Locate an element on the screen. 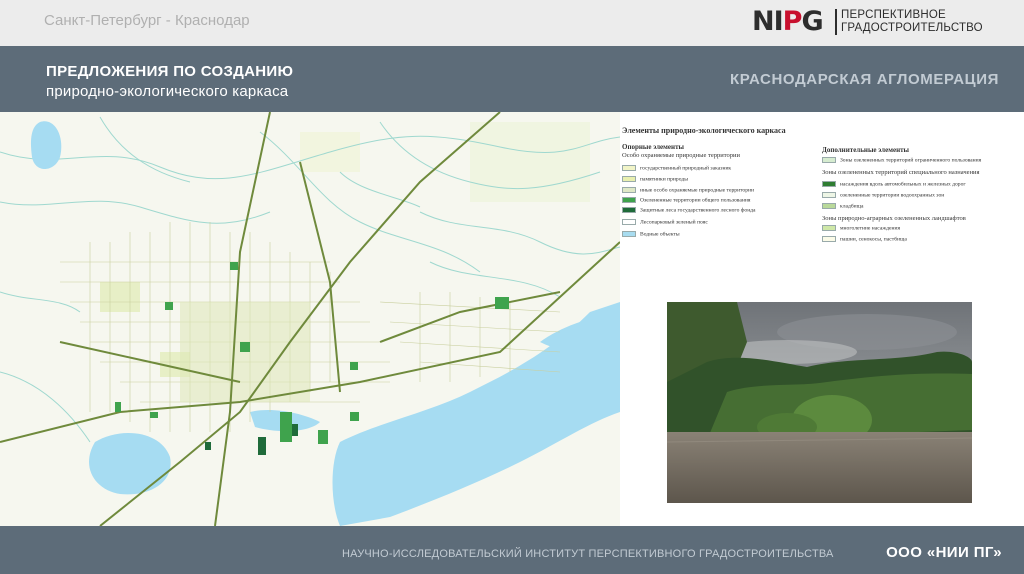 The width and height of the screenshot is (1024, 574). route-caption: Санкт-Петербург - Краснодар is located at coordinates (147, 20).